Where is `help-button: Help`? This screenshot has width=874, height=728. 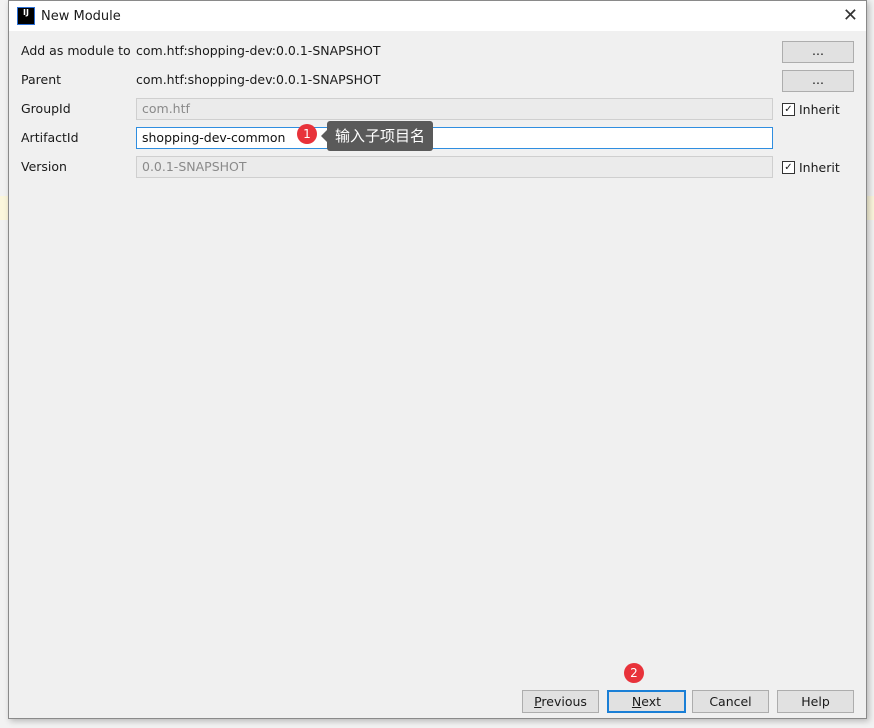 help-button: Help is located at coordinates (815, 701).